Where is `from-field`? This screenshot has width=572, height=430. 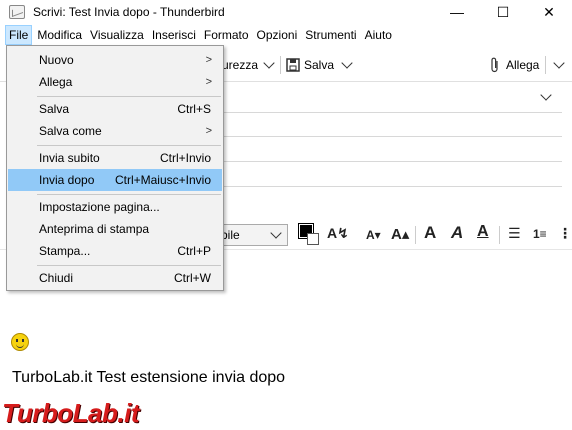
from-field is located at coordinates (392, 112).